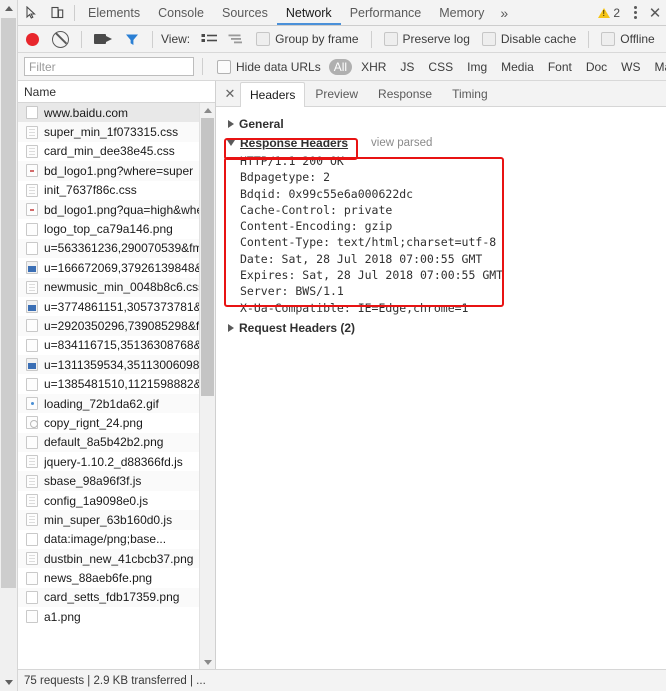 This screenshot has width=666, height=691. I want to click on page-scrollbar-up-arrow, so click(8, 8).